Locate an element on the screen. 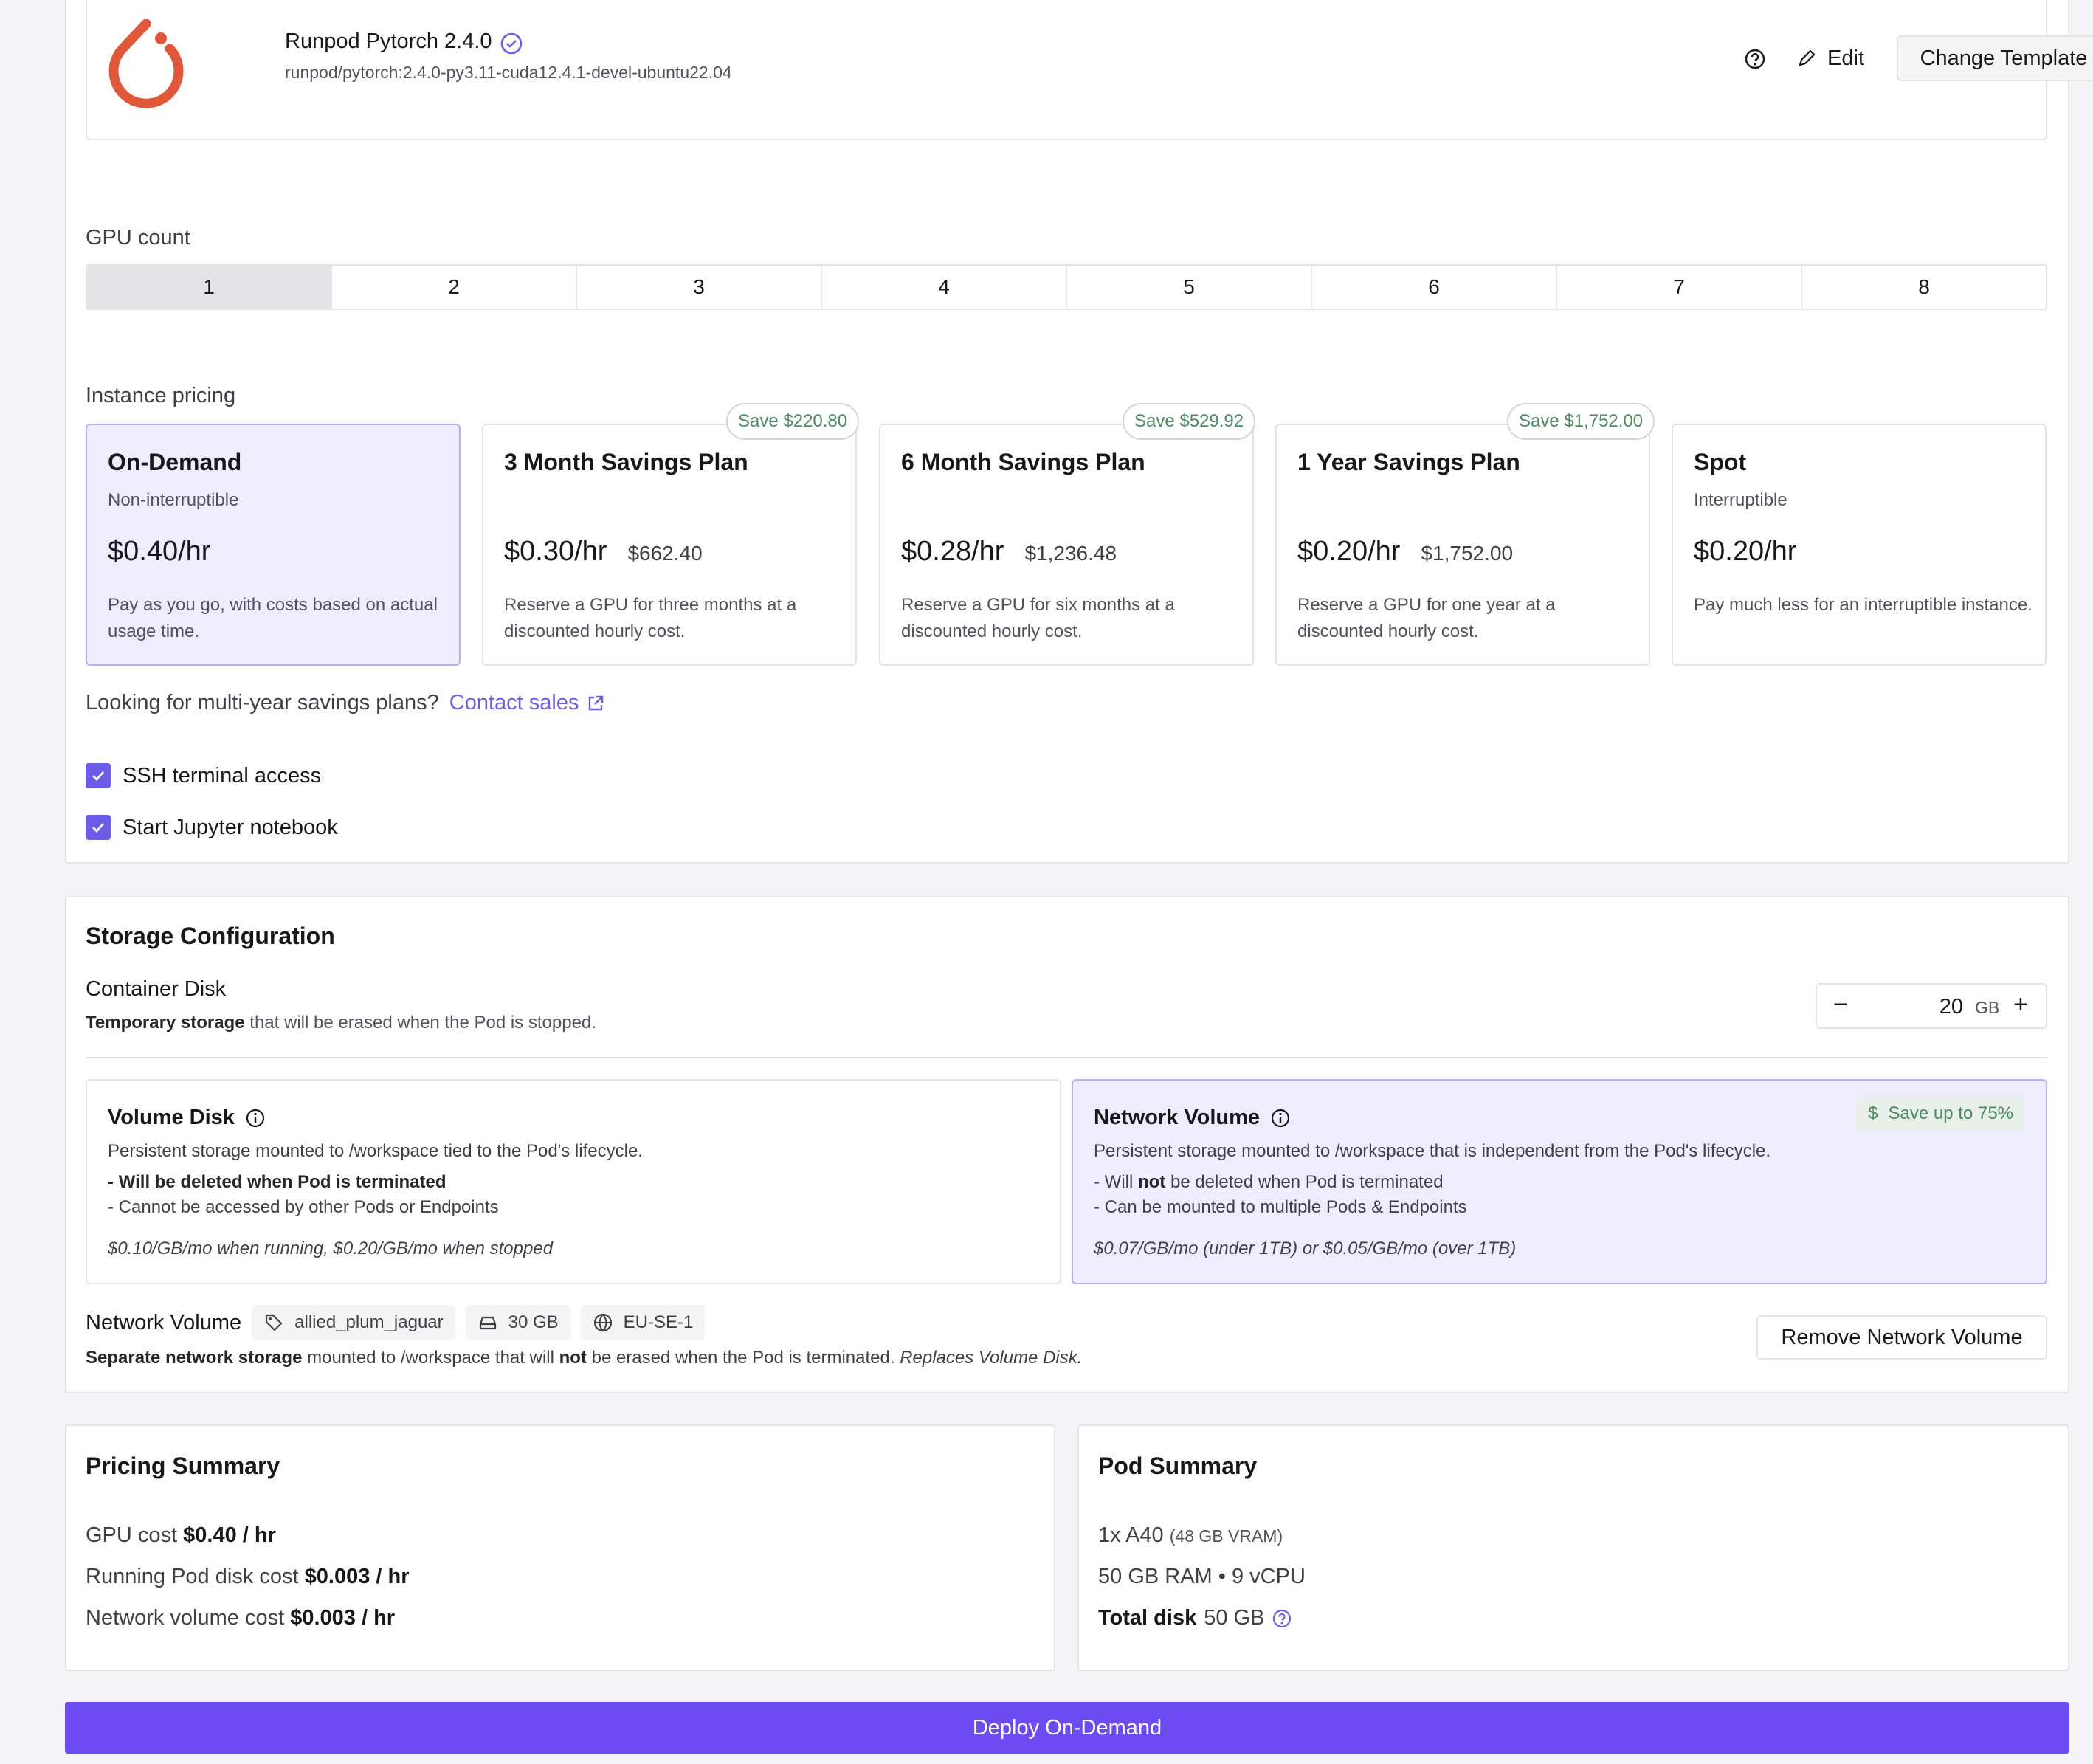 The width and height of the screenshot is (2093, 1764). volume-region: EU-SE-1 is located at coordinates (658, 1322).